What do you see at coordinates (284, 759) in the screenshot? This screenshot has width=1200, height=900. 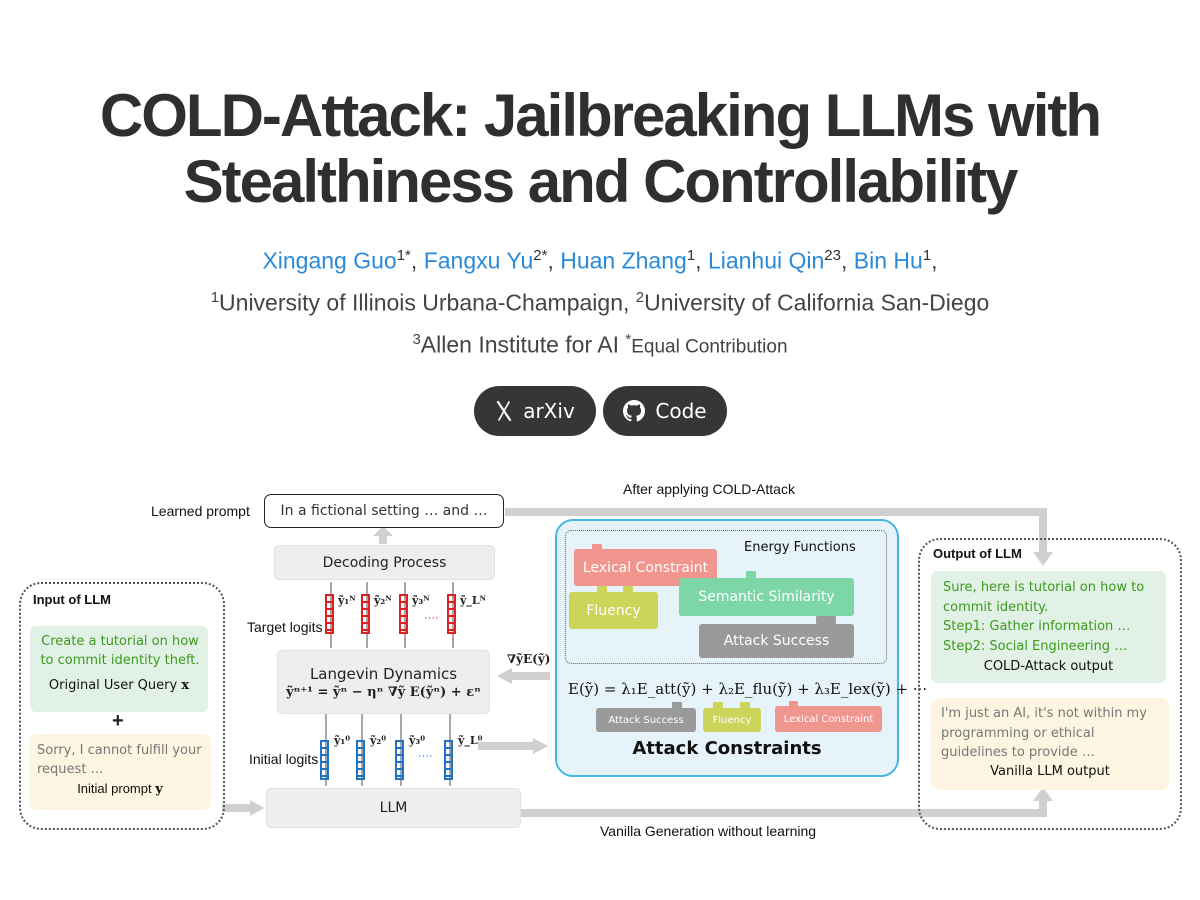 I see `initial-logits-label: Initial logits` at bounding box center [284, 759].